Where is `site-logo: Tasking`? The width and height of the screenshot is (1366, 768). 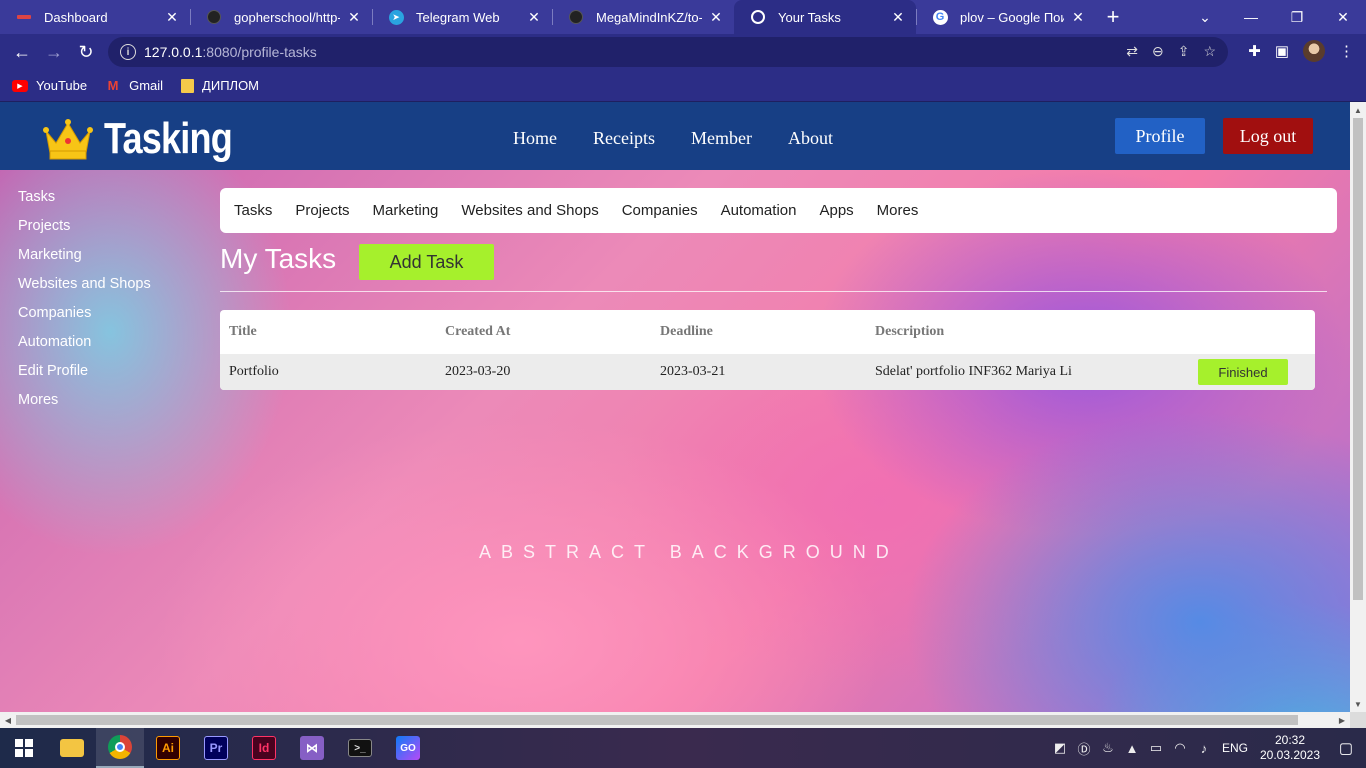 site-logo: Tasking is located at coordinates (151, 139).